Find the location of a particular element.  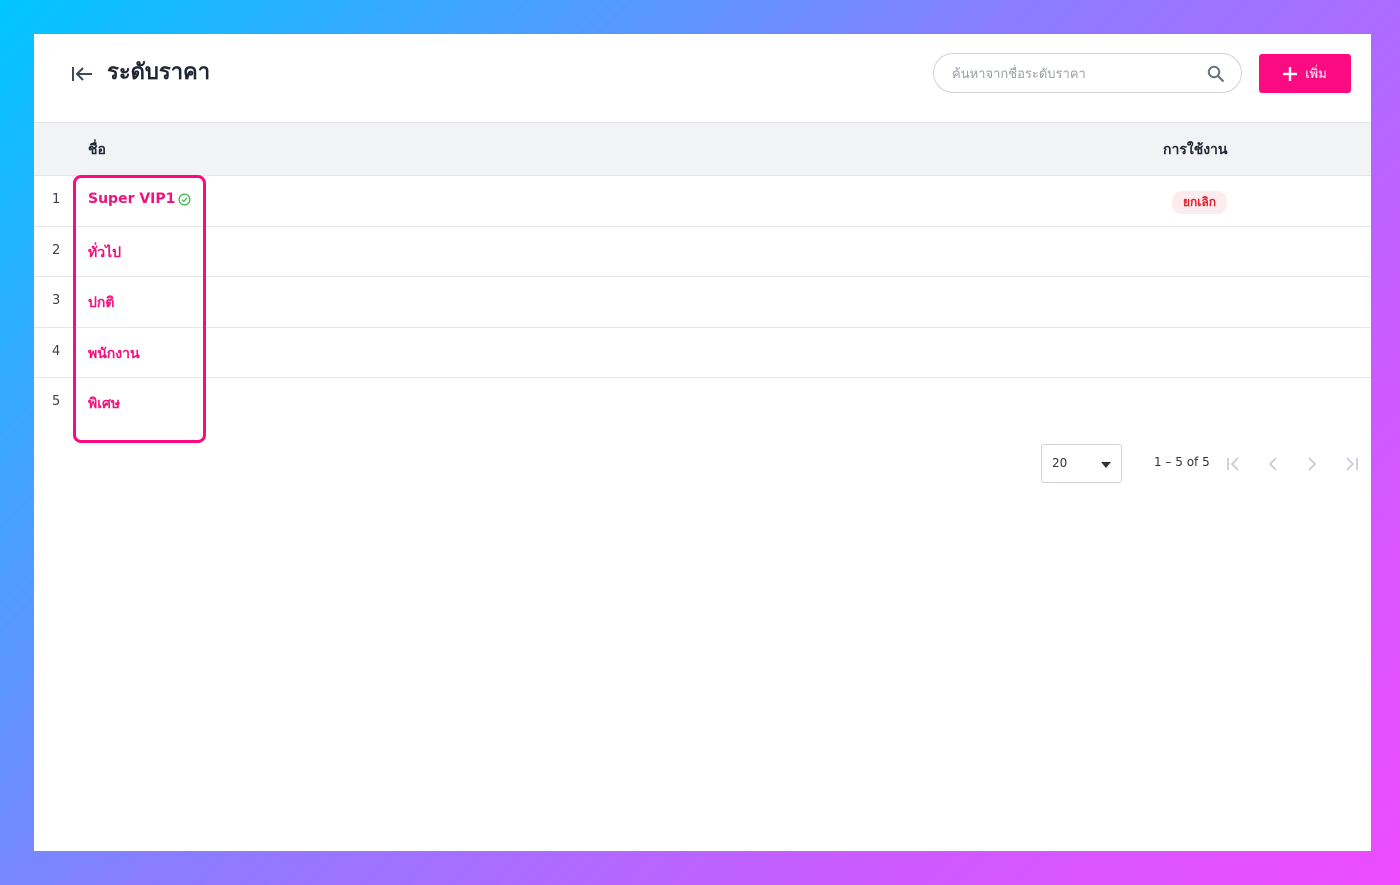

search-icon is located at coordinates (1216, 74).